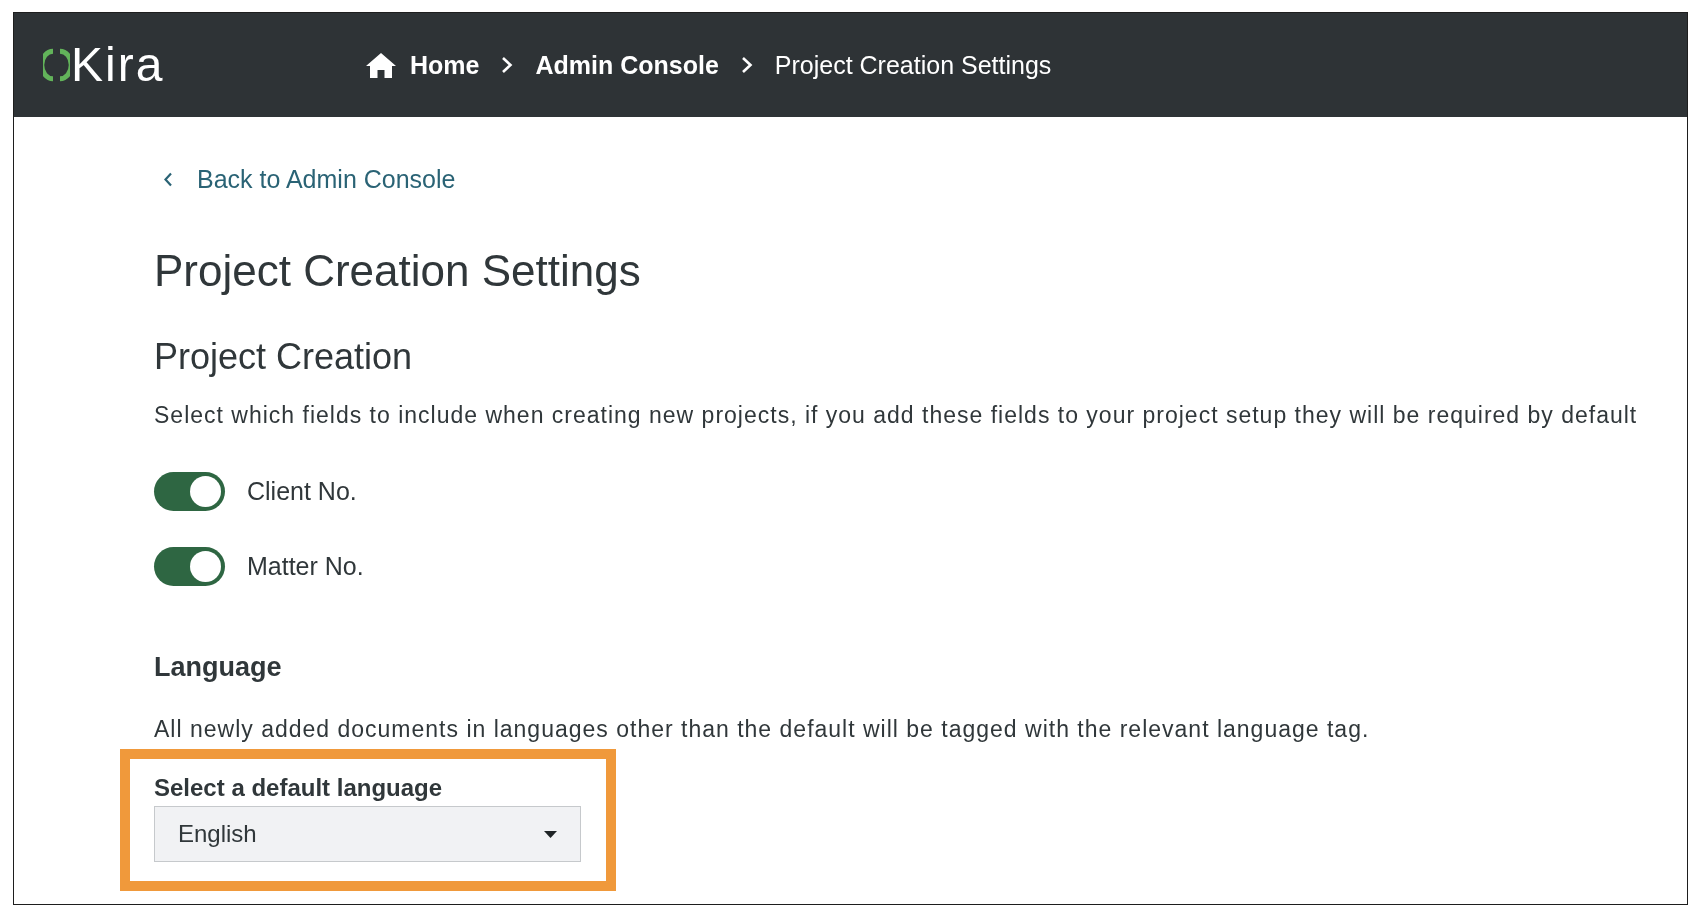 The image size is (1704, 920). Describe the element at coordinates (218, 667) in the screenshot. I see `subsection-heading: Language` at that location.